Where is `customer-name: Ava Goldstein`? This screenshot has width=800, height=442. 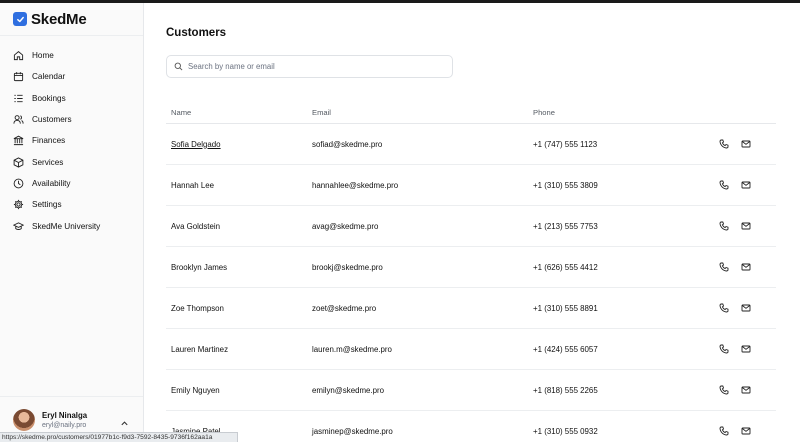 customer-name: Ava Goldstein is located at coordinates (239, 226).